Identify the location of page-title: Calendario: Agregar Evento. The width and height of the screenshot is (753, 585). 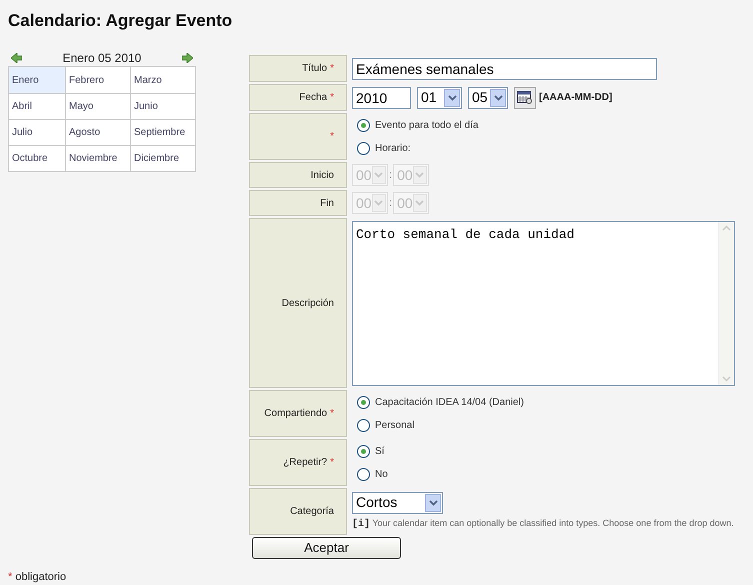
(120, 21).